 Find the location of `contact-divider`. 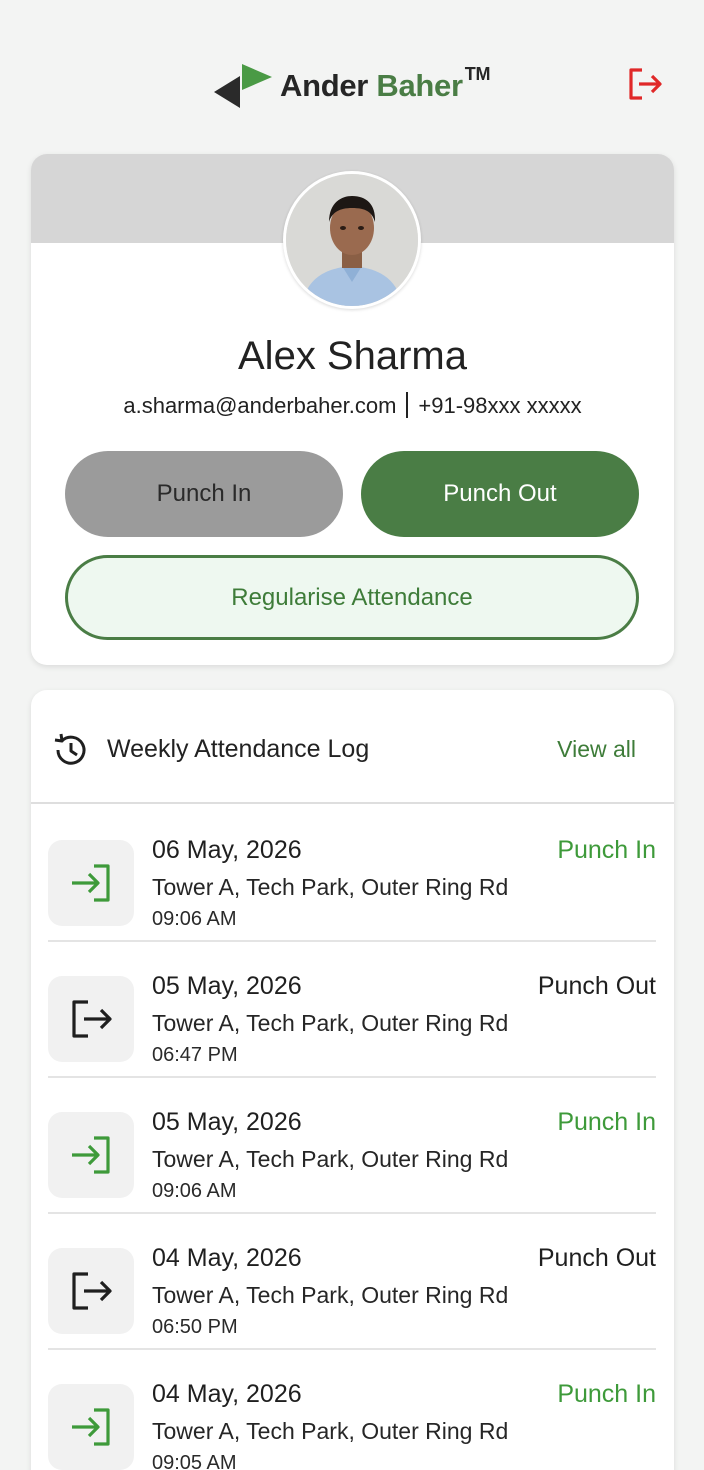

contact-divider is located at coordinates (407, 405).